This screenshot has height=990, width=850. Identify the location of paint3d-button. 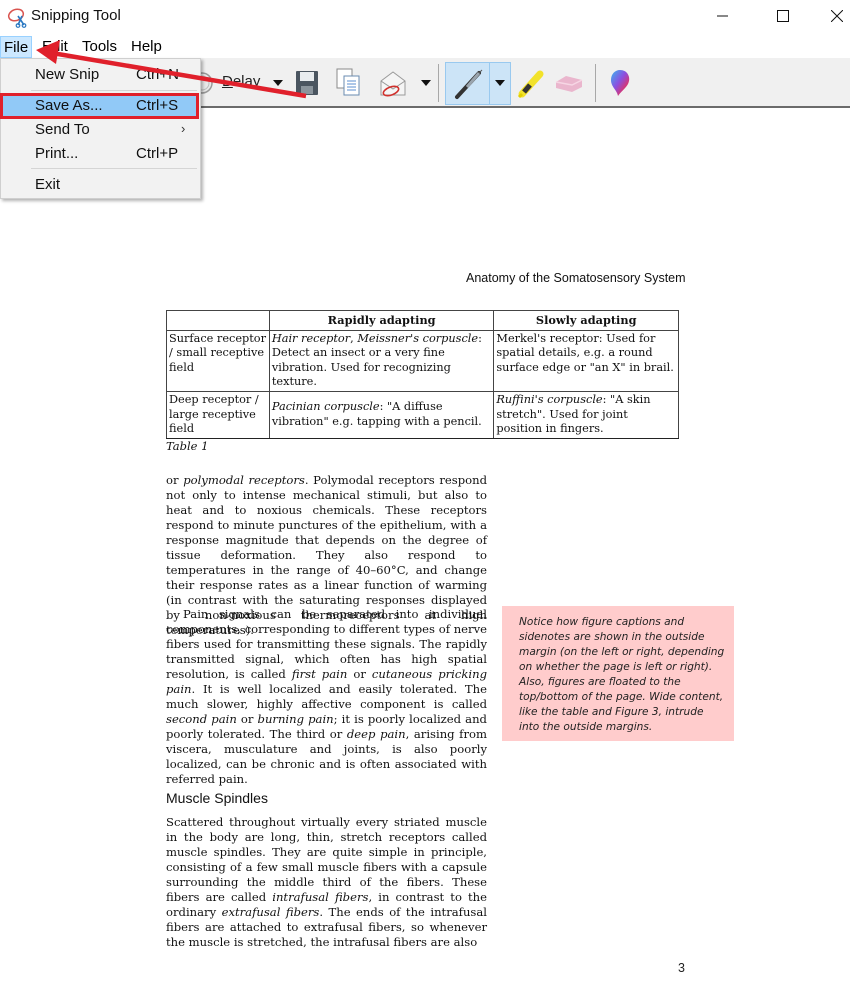
(620, 83).